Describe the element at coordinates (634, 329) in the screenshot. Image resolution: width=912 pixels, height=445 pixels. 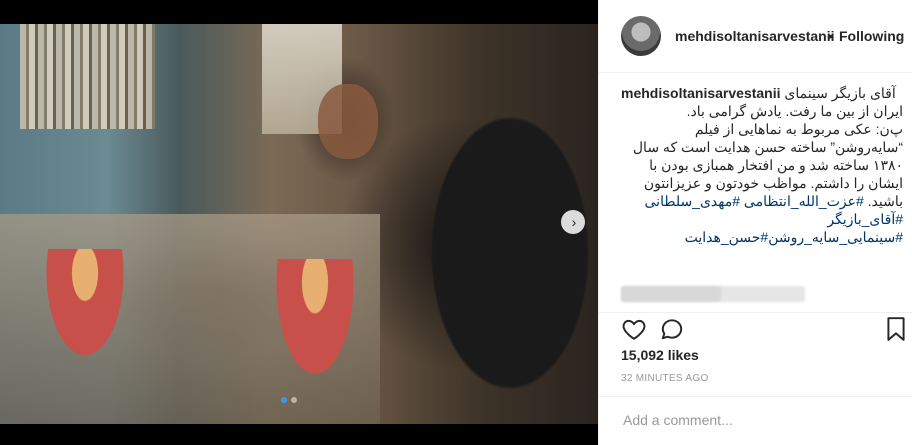
I see `heart-icon` at that location.